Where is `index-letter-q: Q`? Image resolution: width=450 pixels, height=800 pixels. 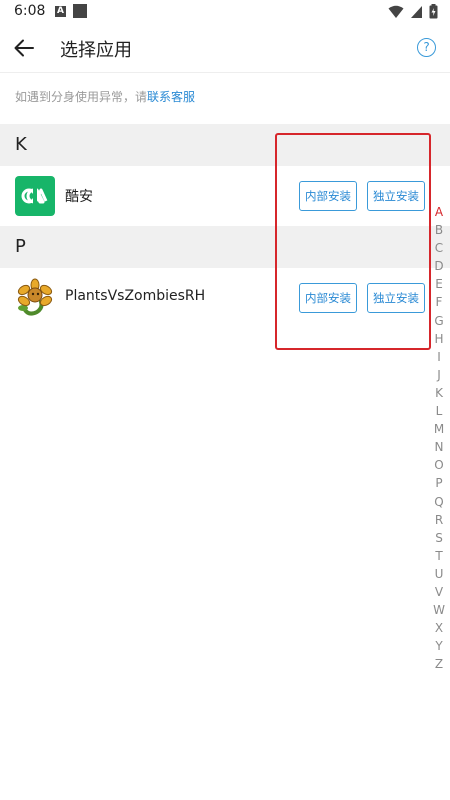
index-letter-q: Q is located at coordinates (439, 502).